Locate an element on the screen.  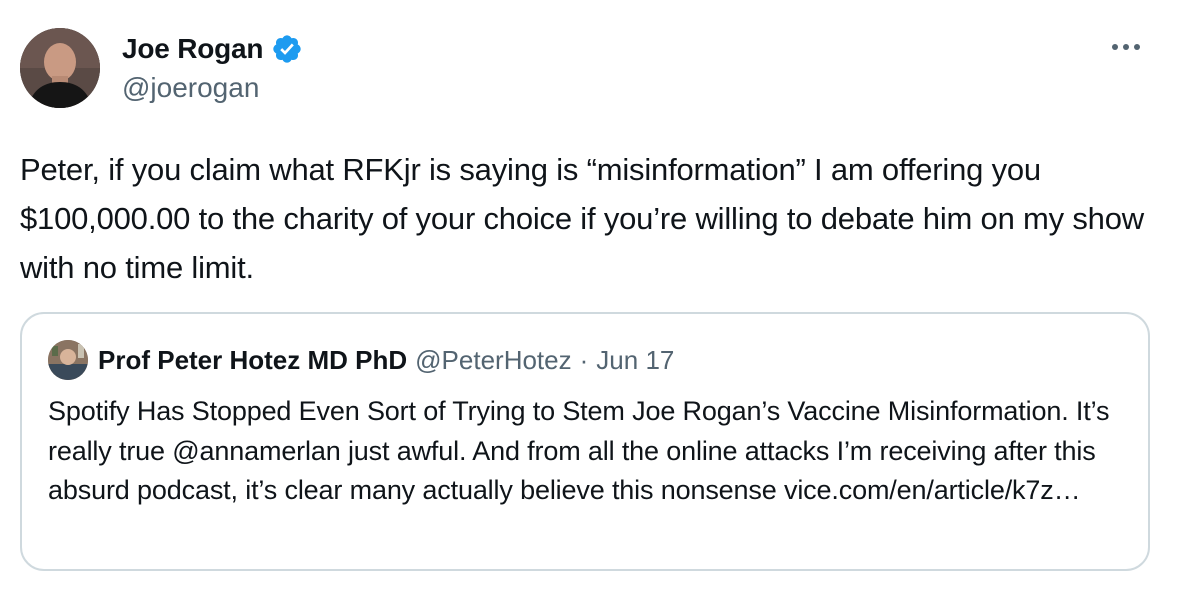
quoted-tweet-meta: @PeterHotez · Jun 17 is located at coordinates (544, 360).